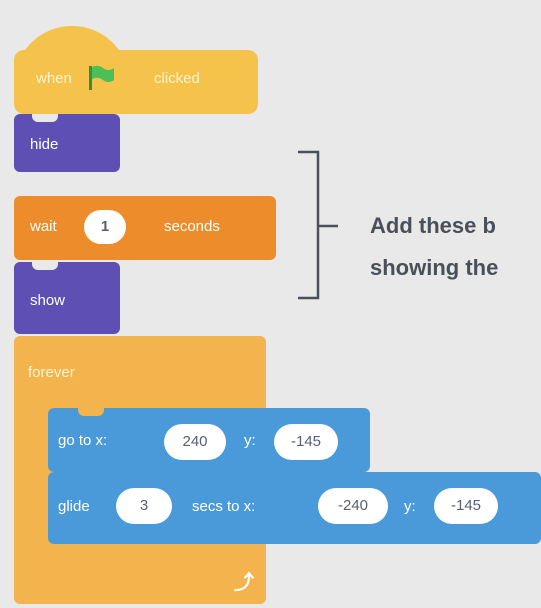  Describe the element at coordinates (318, 225) in the screenshot. I see `callout-bracket` at that location.